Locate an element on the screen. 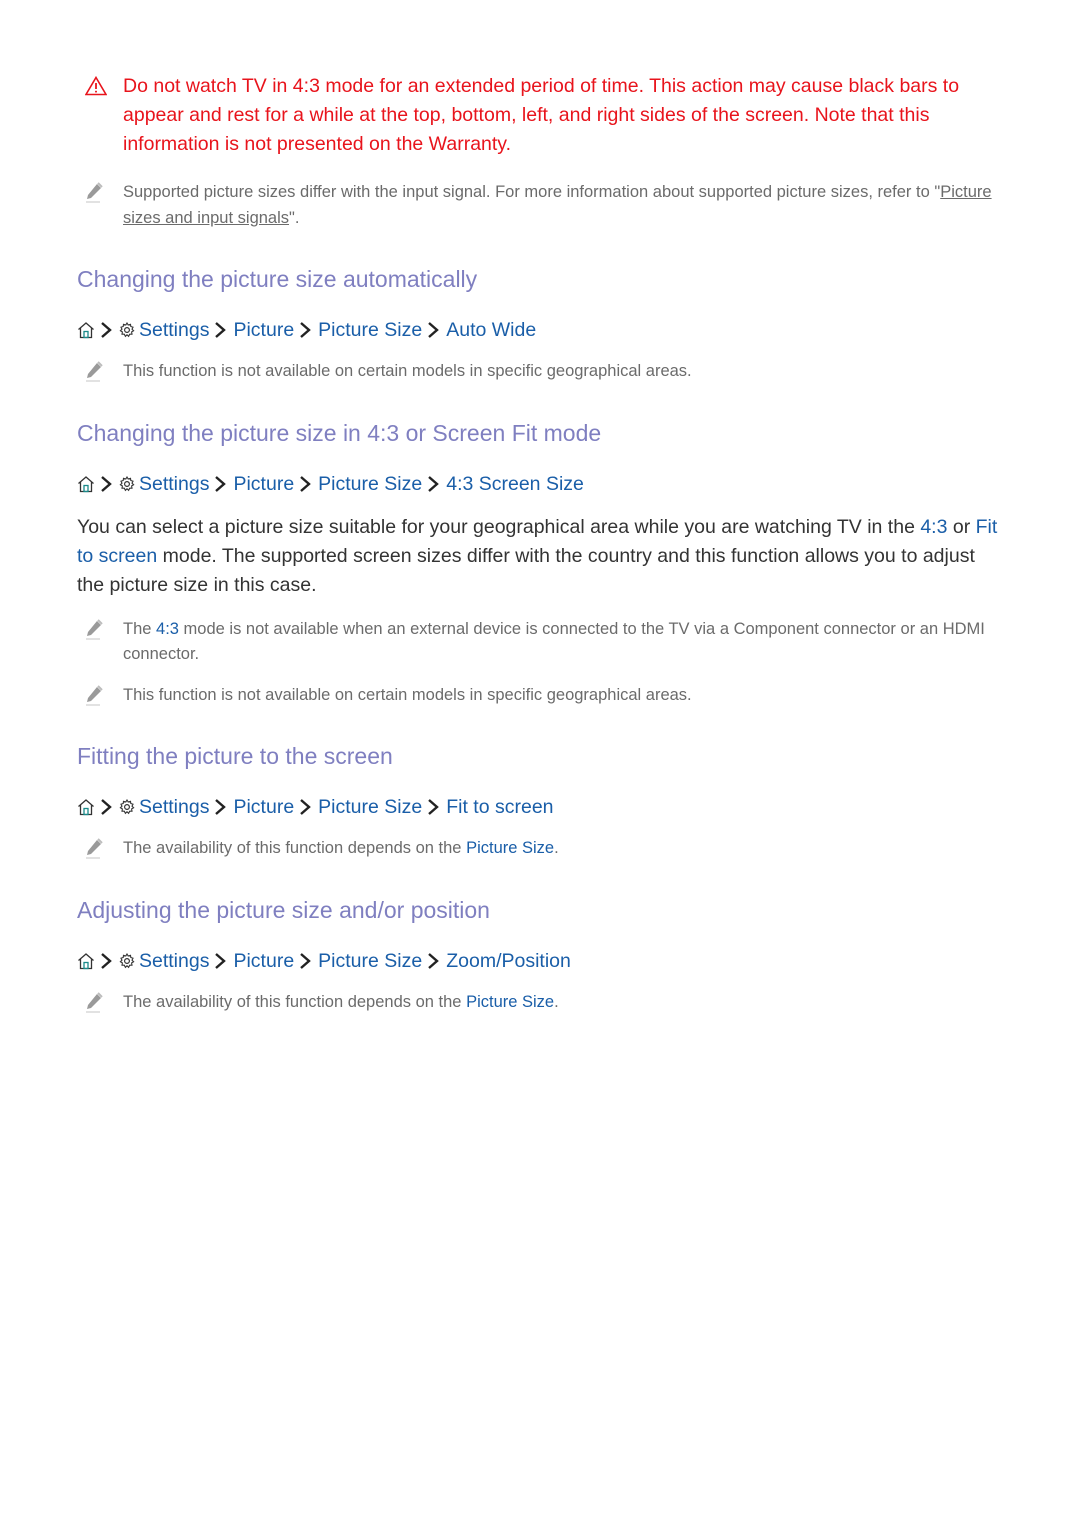 The image size is (1080, 1527). body-text: or is located at coordinates (961, 526).